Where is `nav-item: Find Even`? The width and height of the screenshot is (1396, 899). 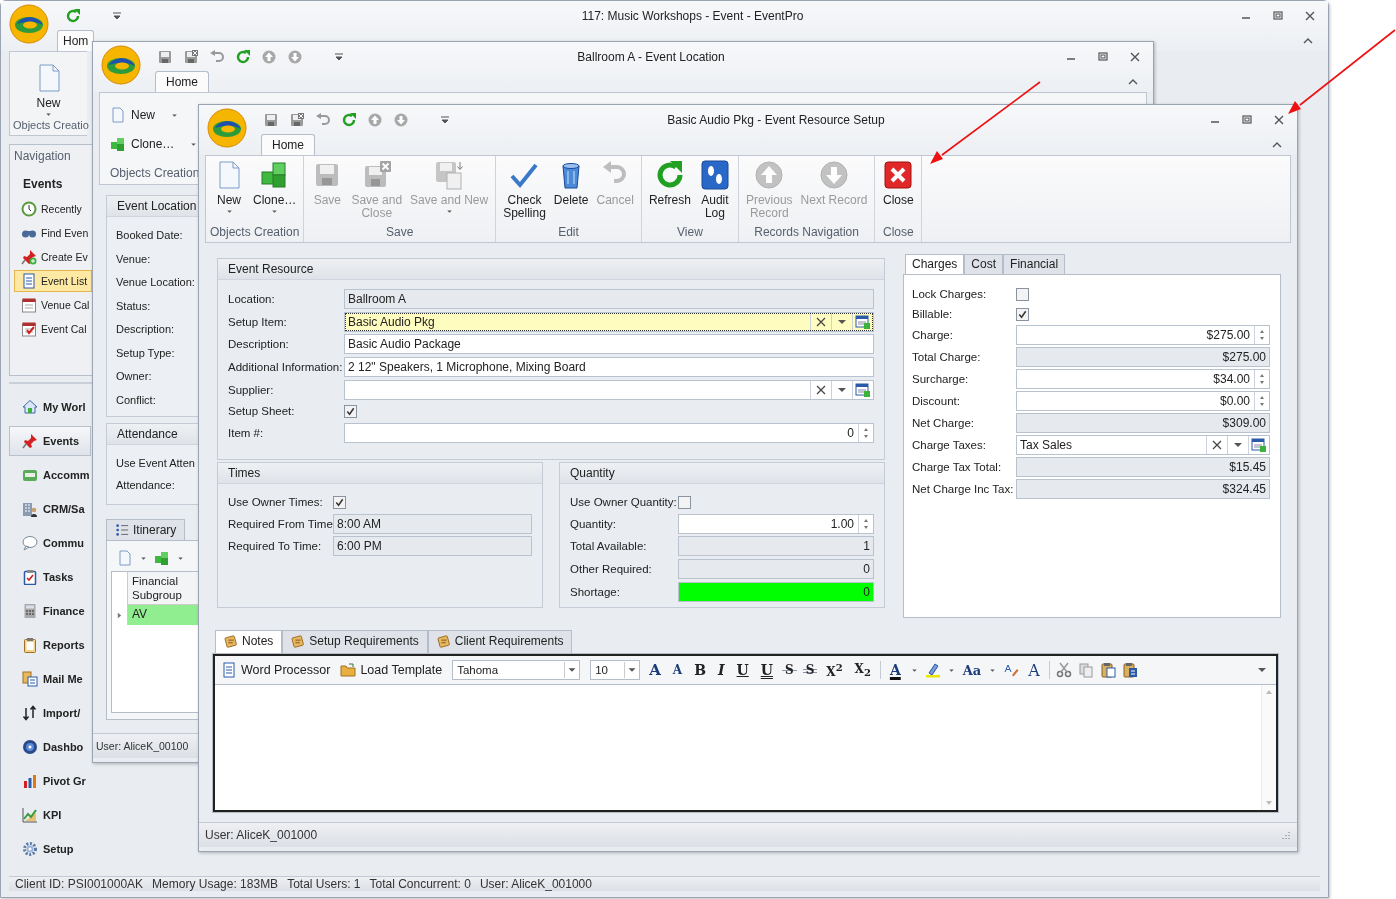 nav-item: Find Even is located at coordinates (53, 233).